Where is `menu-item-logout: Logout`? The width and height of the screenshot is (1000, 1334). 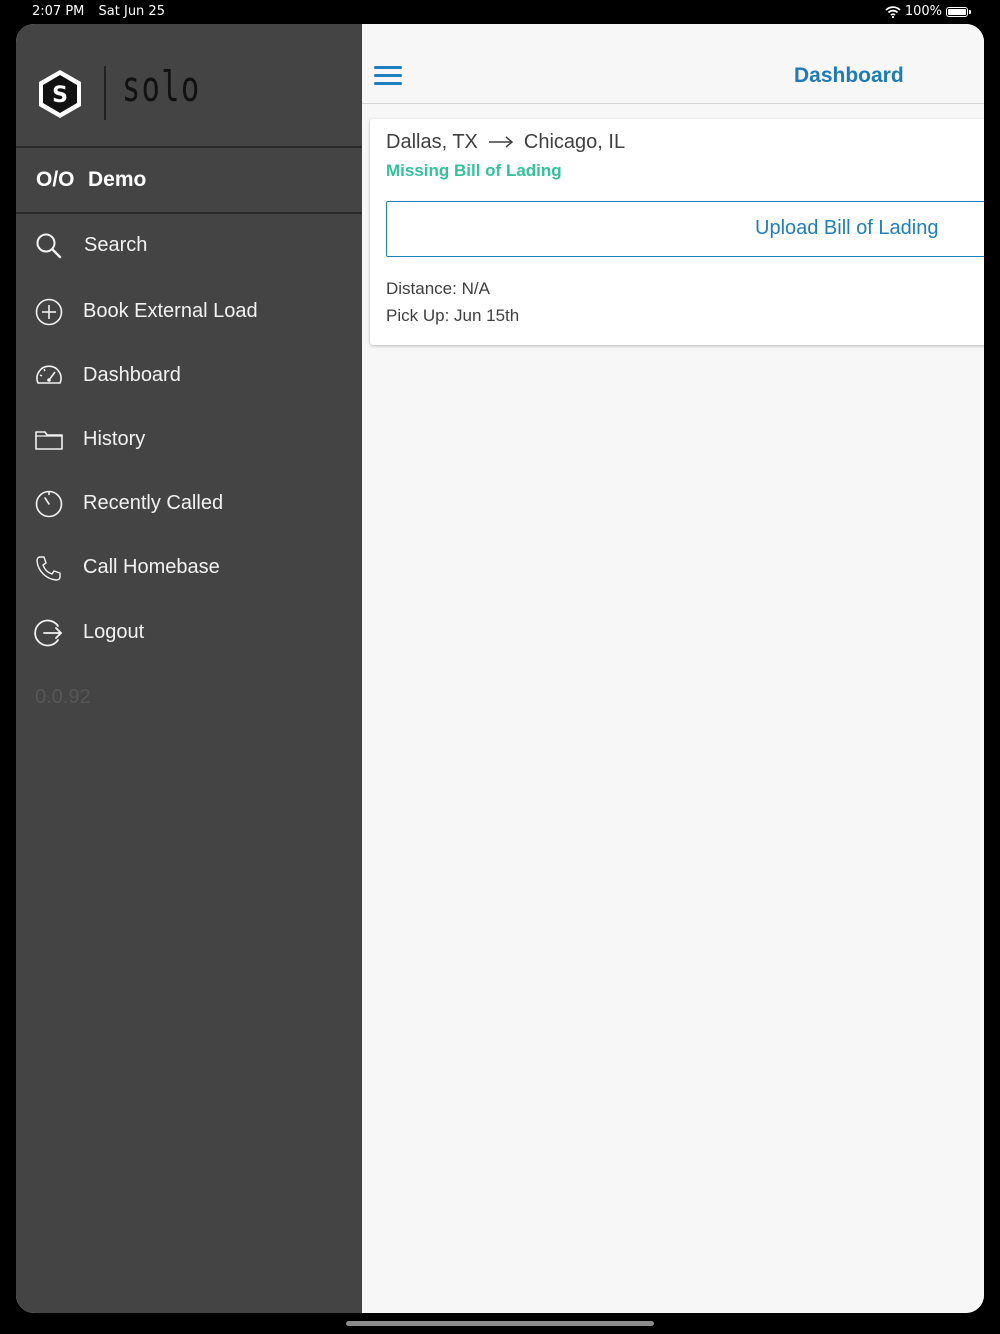
menu-item-logout: Logout is located at coordinates (189, 633).